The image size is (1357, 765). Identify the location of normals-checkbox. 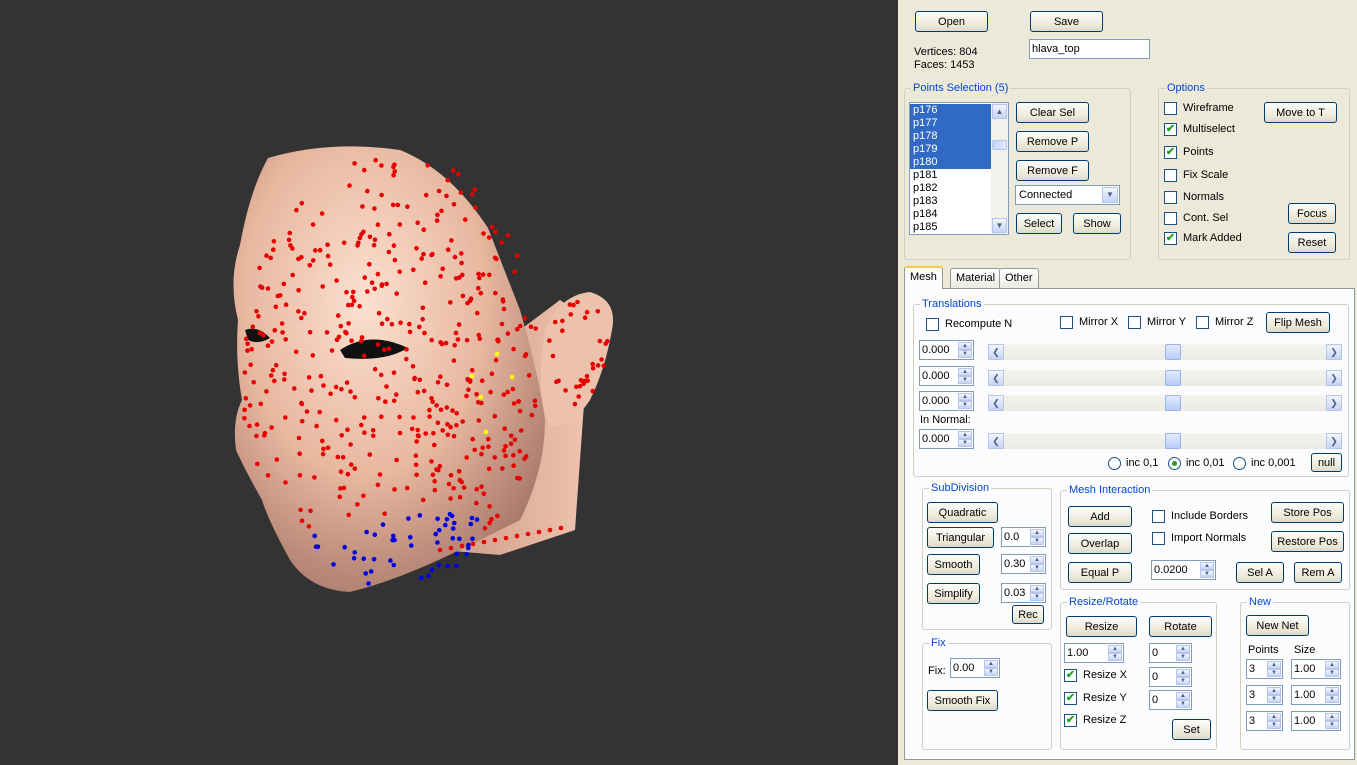
(1170, 197).